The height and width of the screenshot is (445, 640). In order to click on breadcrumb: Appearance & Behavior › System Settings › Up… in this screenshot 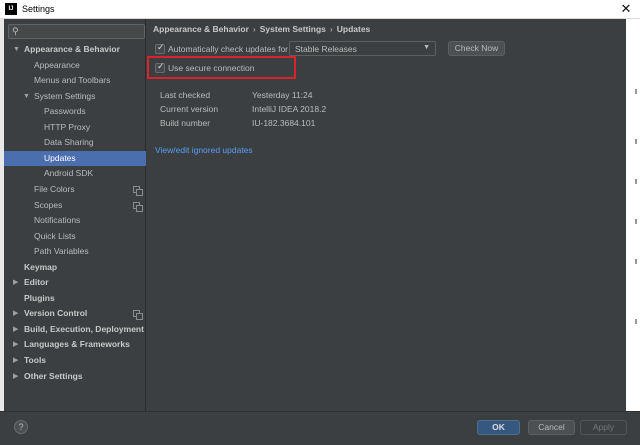, I will do `click(263, 29)`.